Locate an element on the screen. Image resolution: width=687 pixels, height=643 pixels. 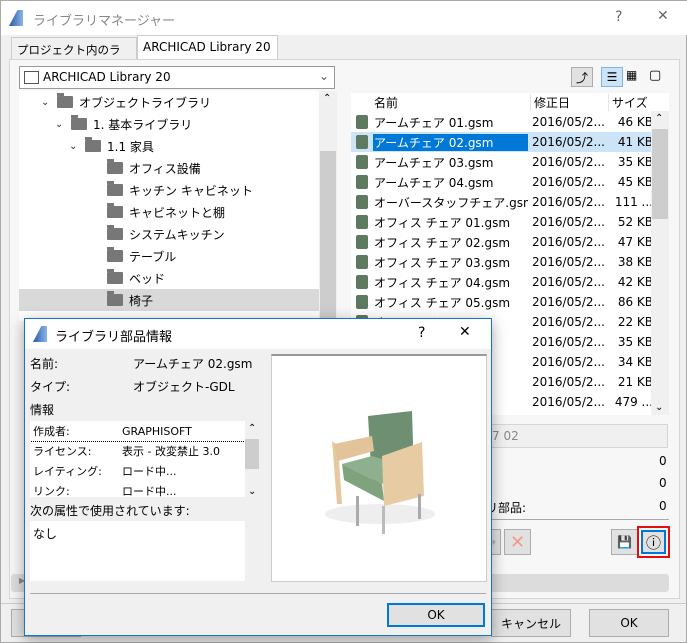
file-size: 86 KB is located at coordinates (635, 302).